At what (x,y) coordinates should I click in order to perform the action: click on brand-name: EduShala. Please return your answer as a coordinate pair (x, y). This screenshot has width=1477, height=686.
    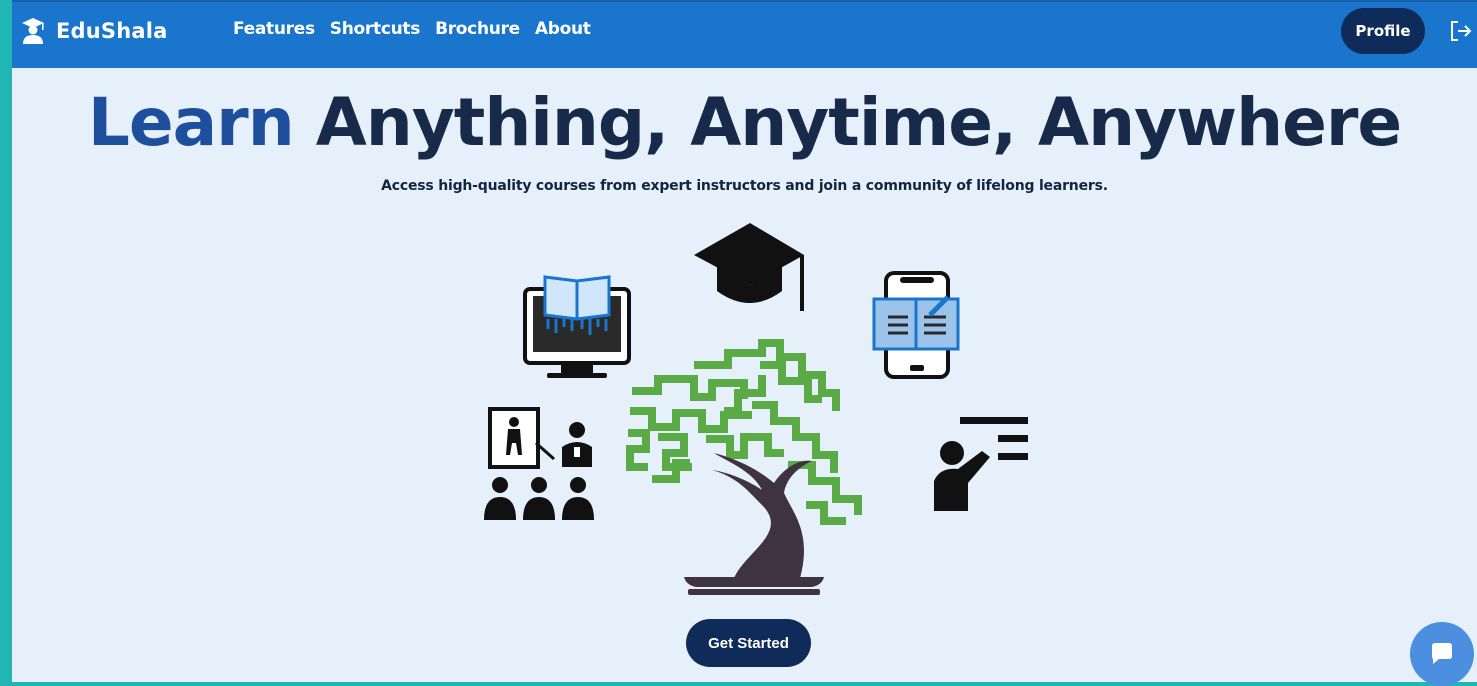
    Looking at the image, I should click on (112, 31).